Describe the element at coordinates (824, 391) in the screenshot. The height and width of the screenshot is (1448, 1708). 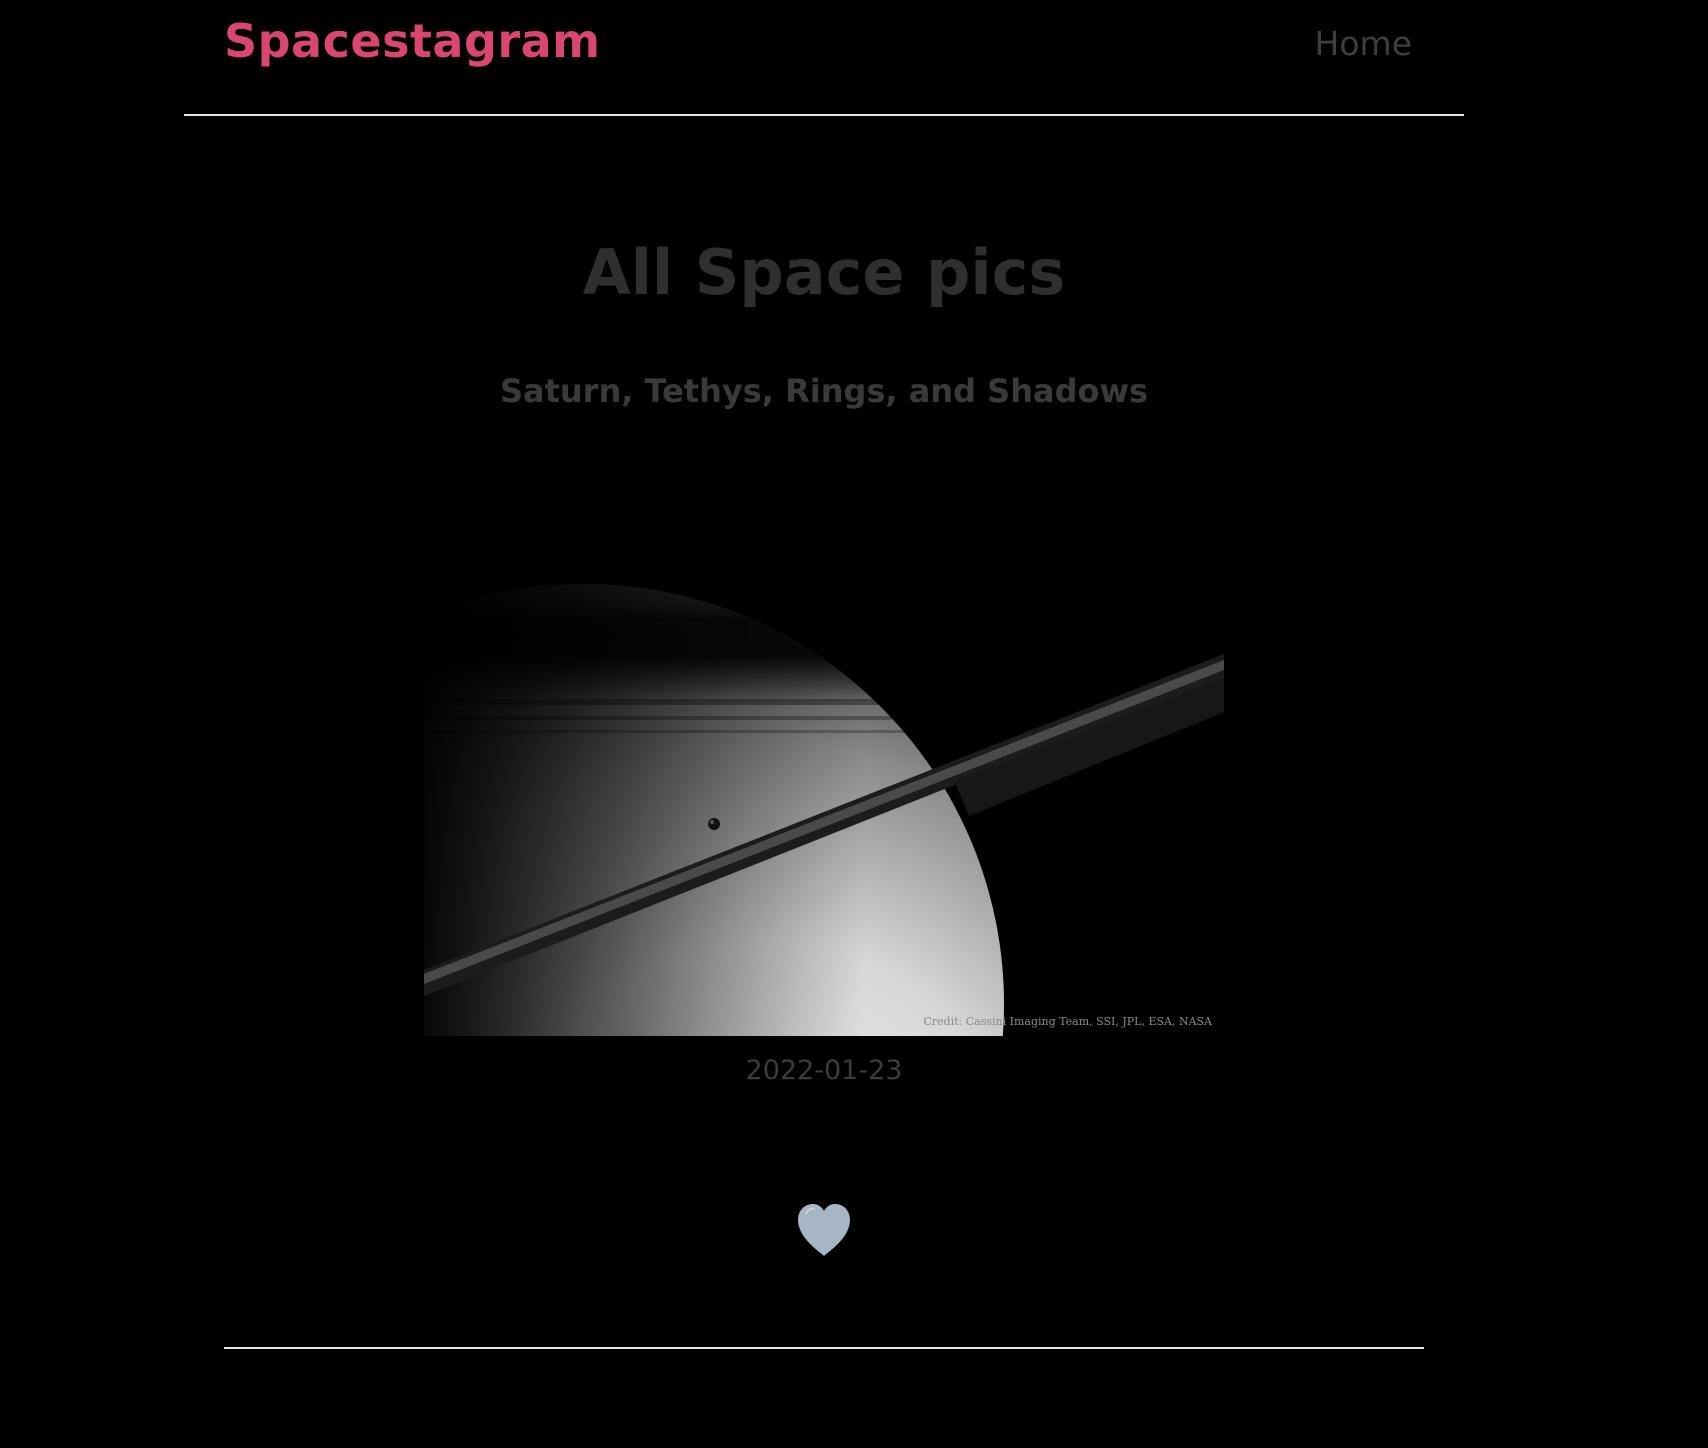
I see `post-title: Saturn, Tethys, Rings, and Shadows` at that location.